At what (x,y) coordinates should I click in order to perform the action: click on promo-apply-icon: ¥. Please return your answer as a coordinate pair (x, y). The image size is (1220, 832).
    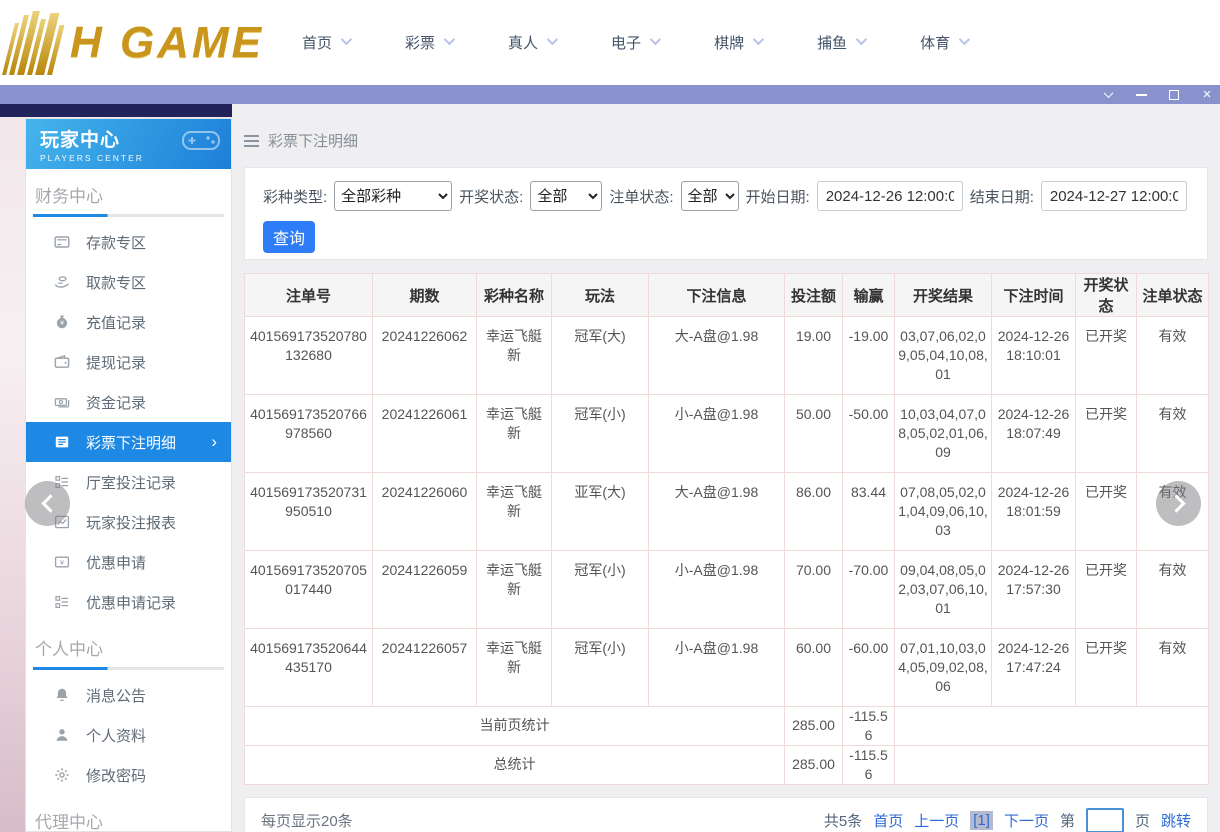
    Looking at the image, I should click on (62, 562).